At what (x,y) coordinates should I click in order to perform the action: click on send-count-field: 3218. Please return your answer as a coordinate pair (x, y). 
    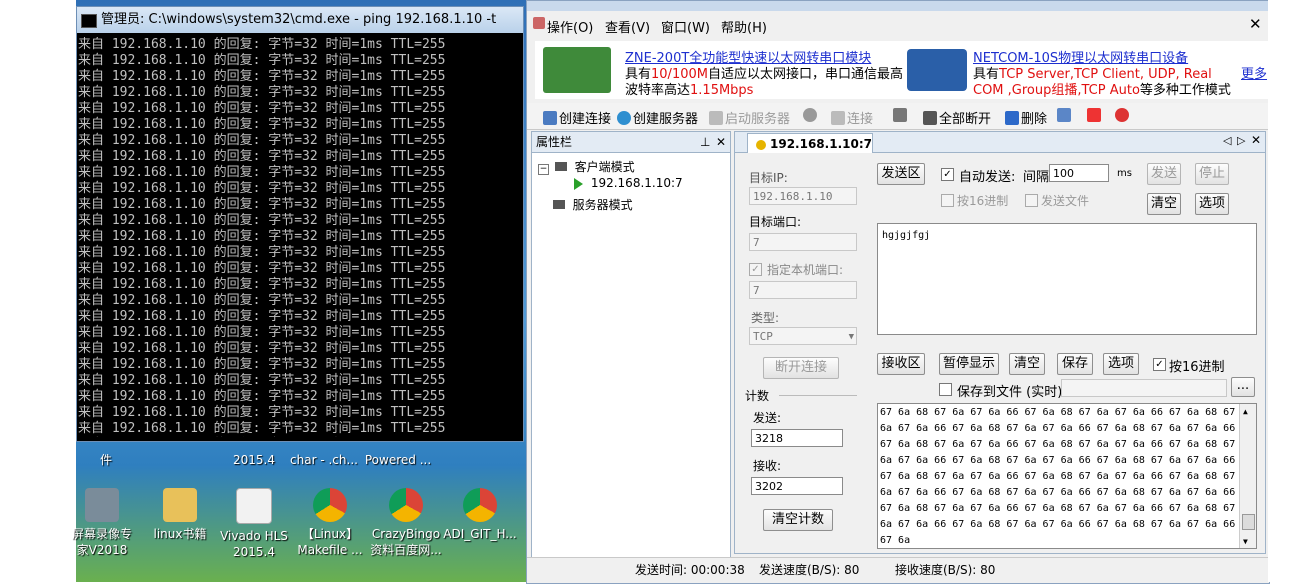
    Looking at the image, I should click on (797, 438).